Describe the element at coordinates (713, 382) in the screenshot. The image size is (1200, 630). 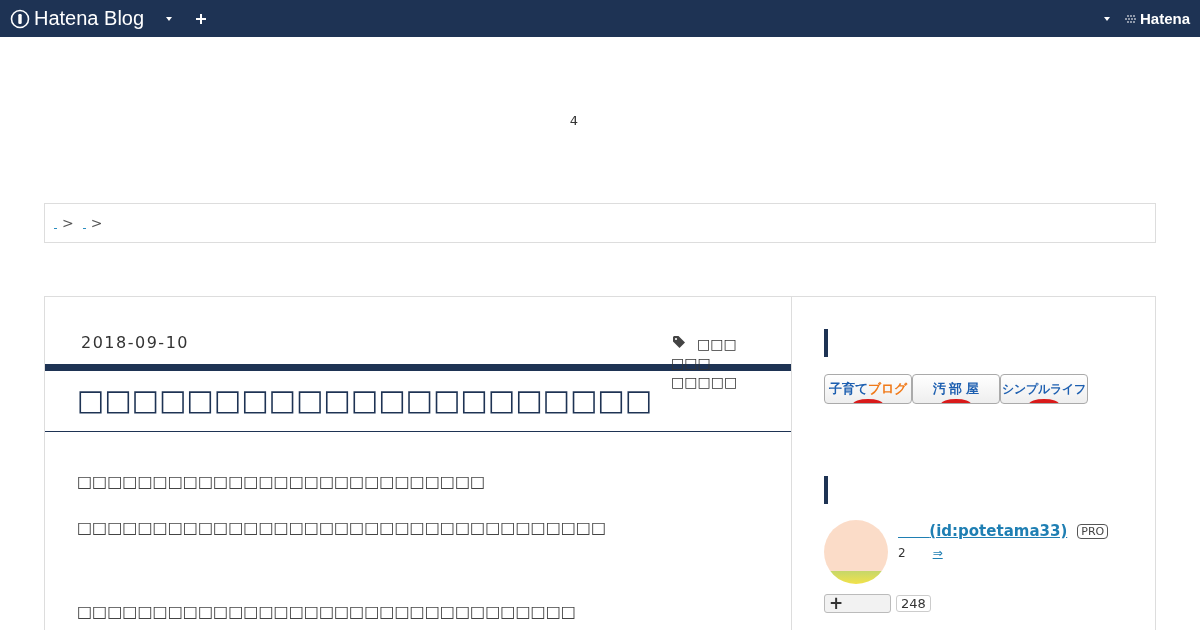
I see `category-link: □□□□□` at that location.